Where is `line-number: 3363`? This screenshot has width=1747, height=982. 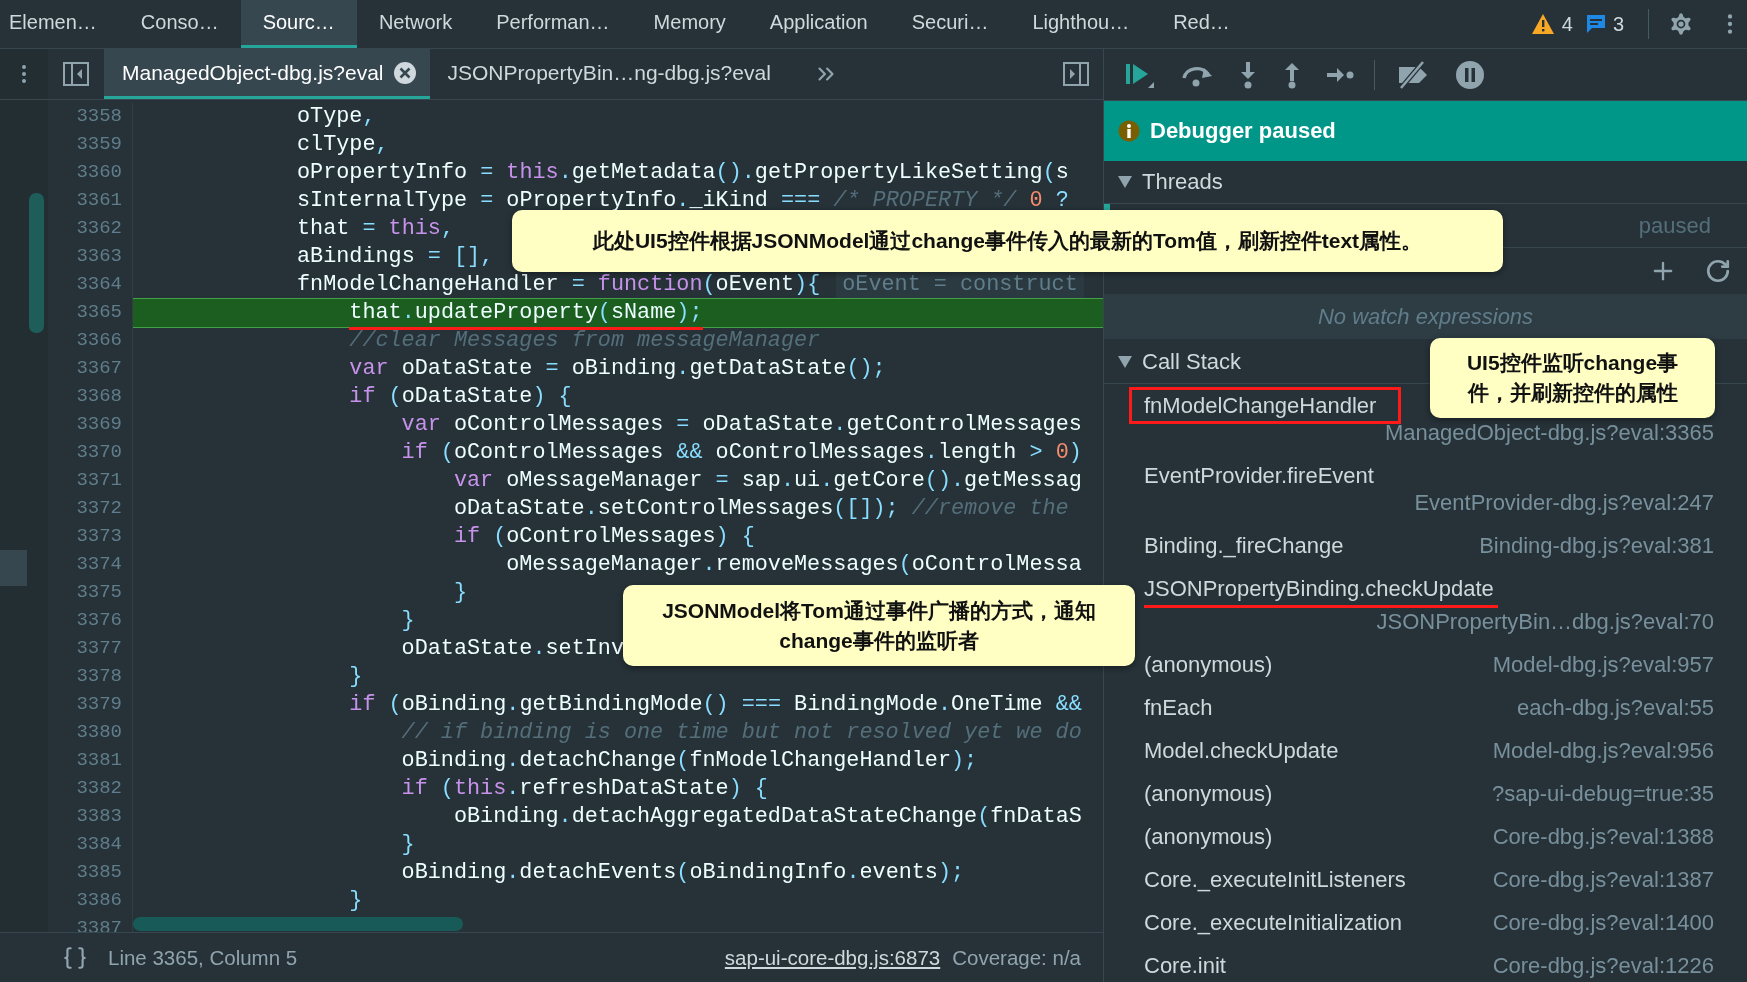 line-number: 3363 is located at coordinates (90, 257).